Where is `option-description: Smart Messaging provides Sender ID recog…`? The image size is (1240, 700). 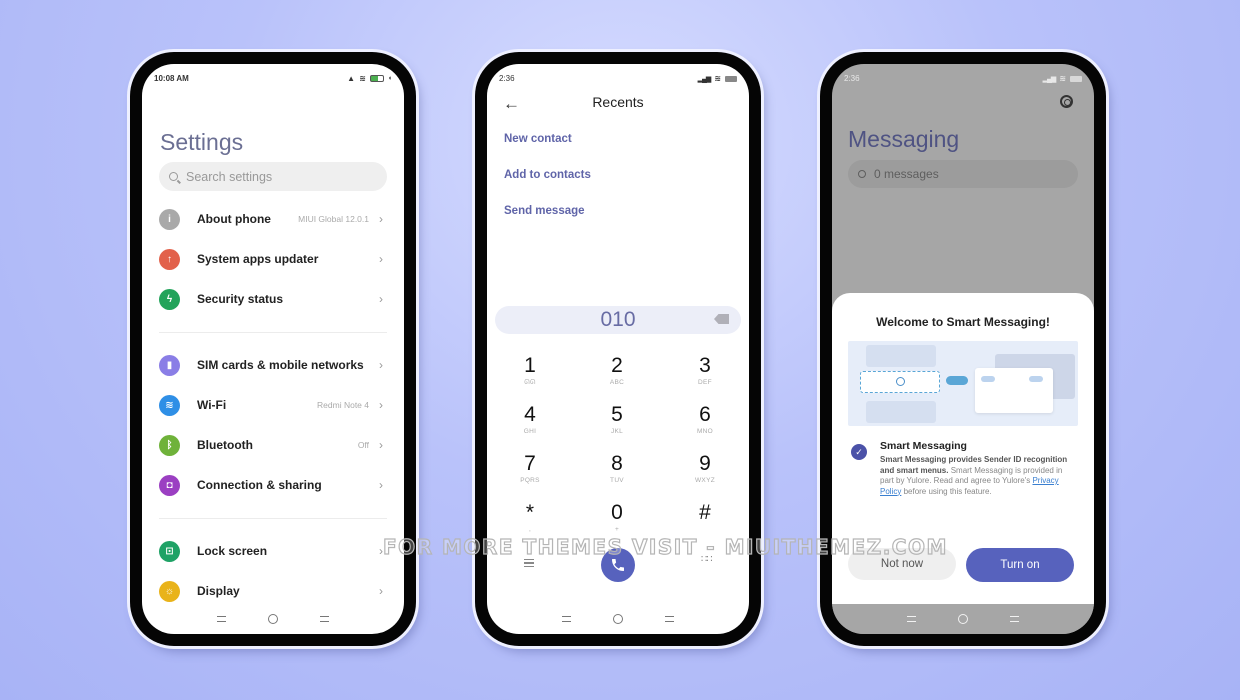 option-description: Smart Messaging provides Sender ID recog… is located at coordinates (975, 476).